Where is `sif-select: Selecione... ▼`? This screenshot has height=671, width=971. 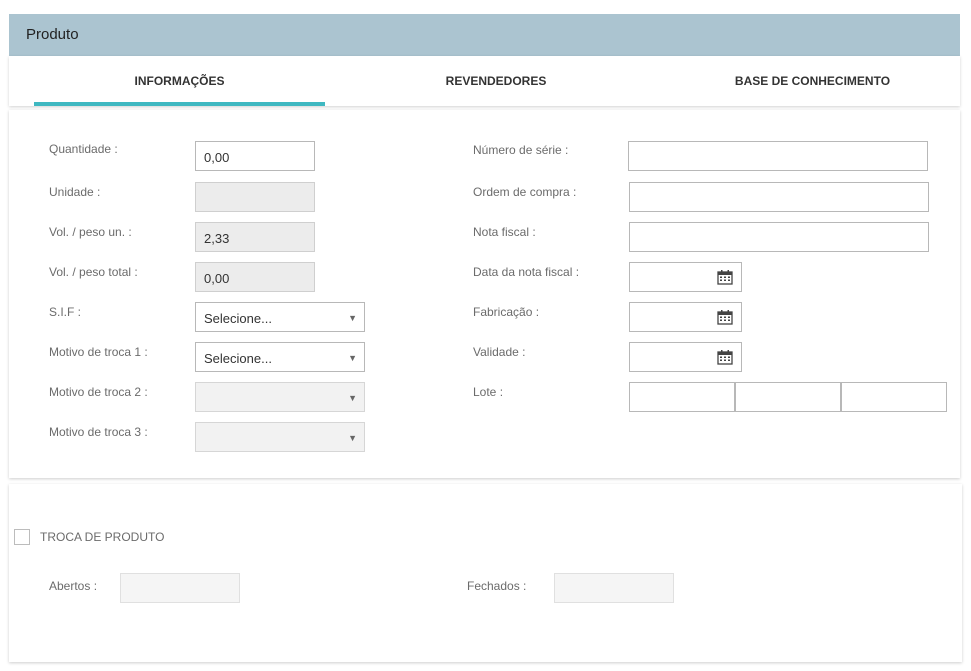 sif-select: Selecione... ▼ is located at coordinates (280, 317).